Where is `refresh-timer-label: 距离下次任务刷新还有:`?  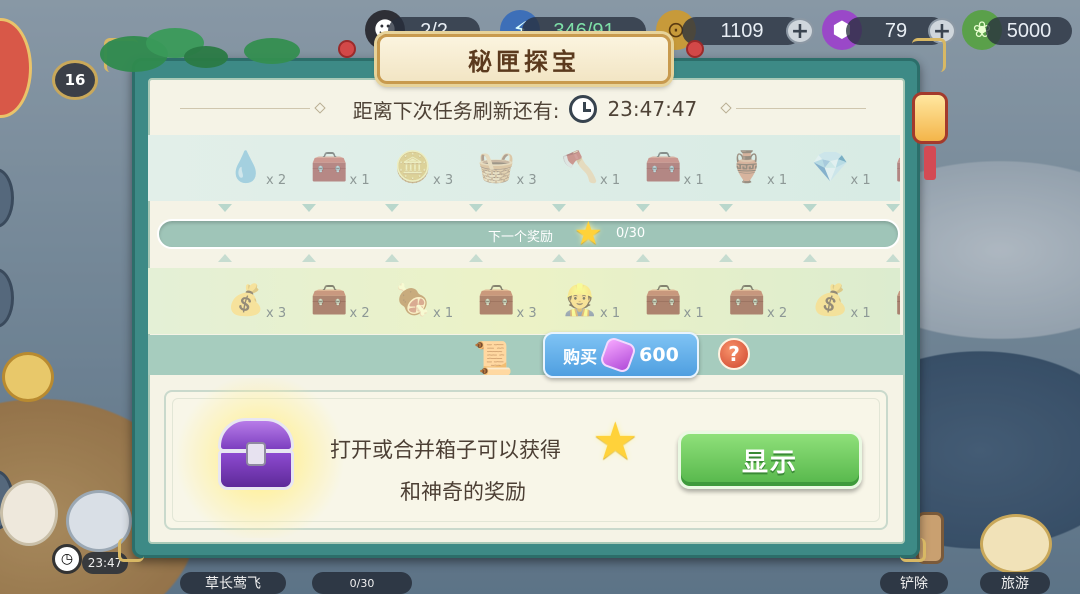 refresh-timer-label: 距离下次任务刷新还有: is located at coordinates (456, 110).